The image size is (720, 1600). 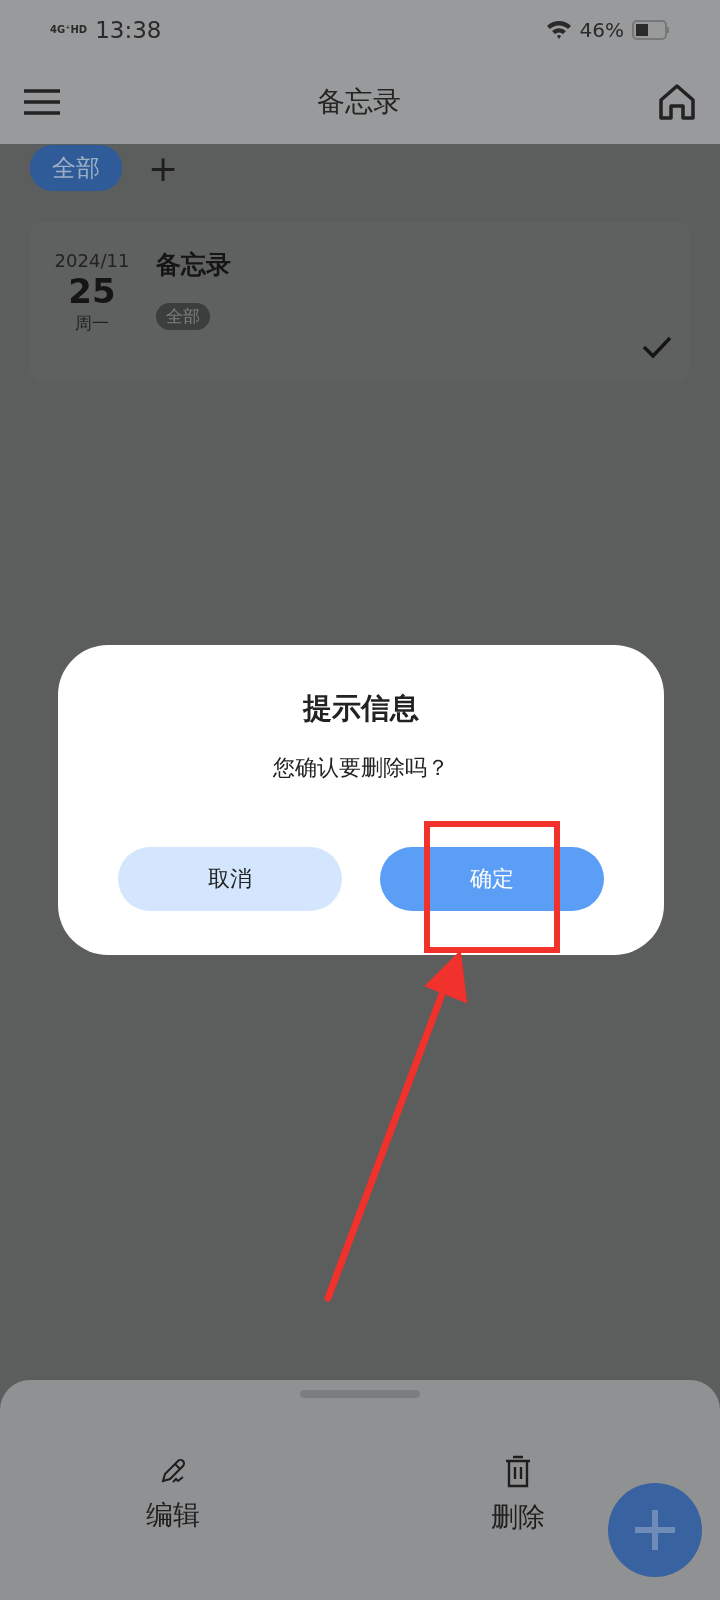 I want to click on note-month: 2024/11, so click(x=92, y=260).